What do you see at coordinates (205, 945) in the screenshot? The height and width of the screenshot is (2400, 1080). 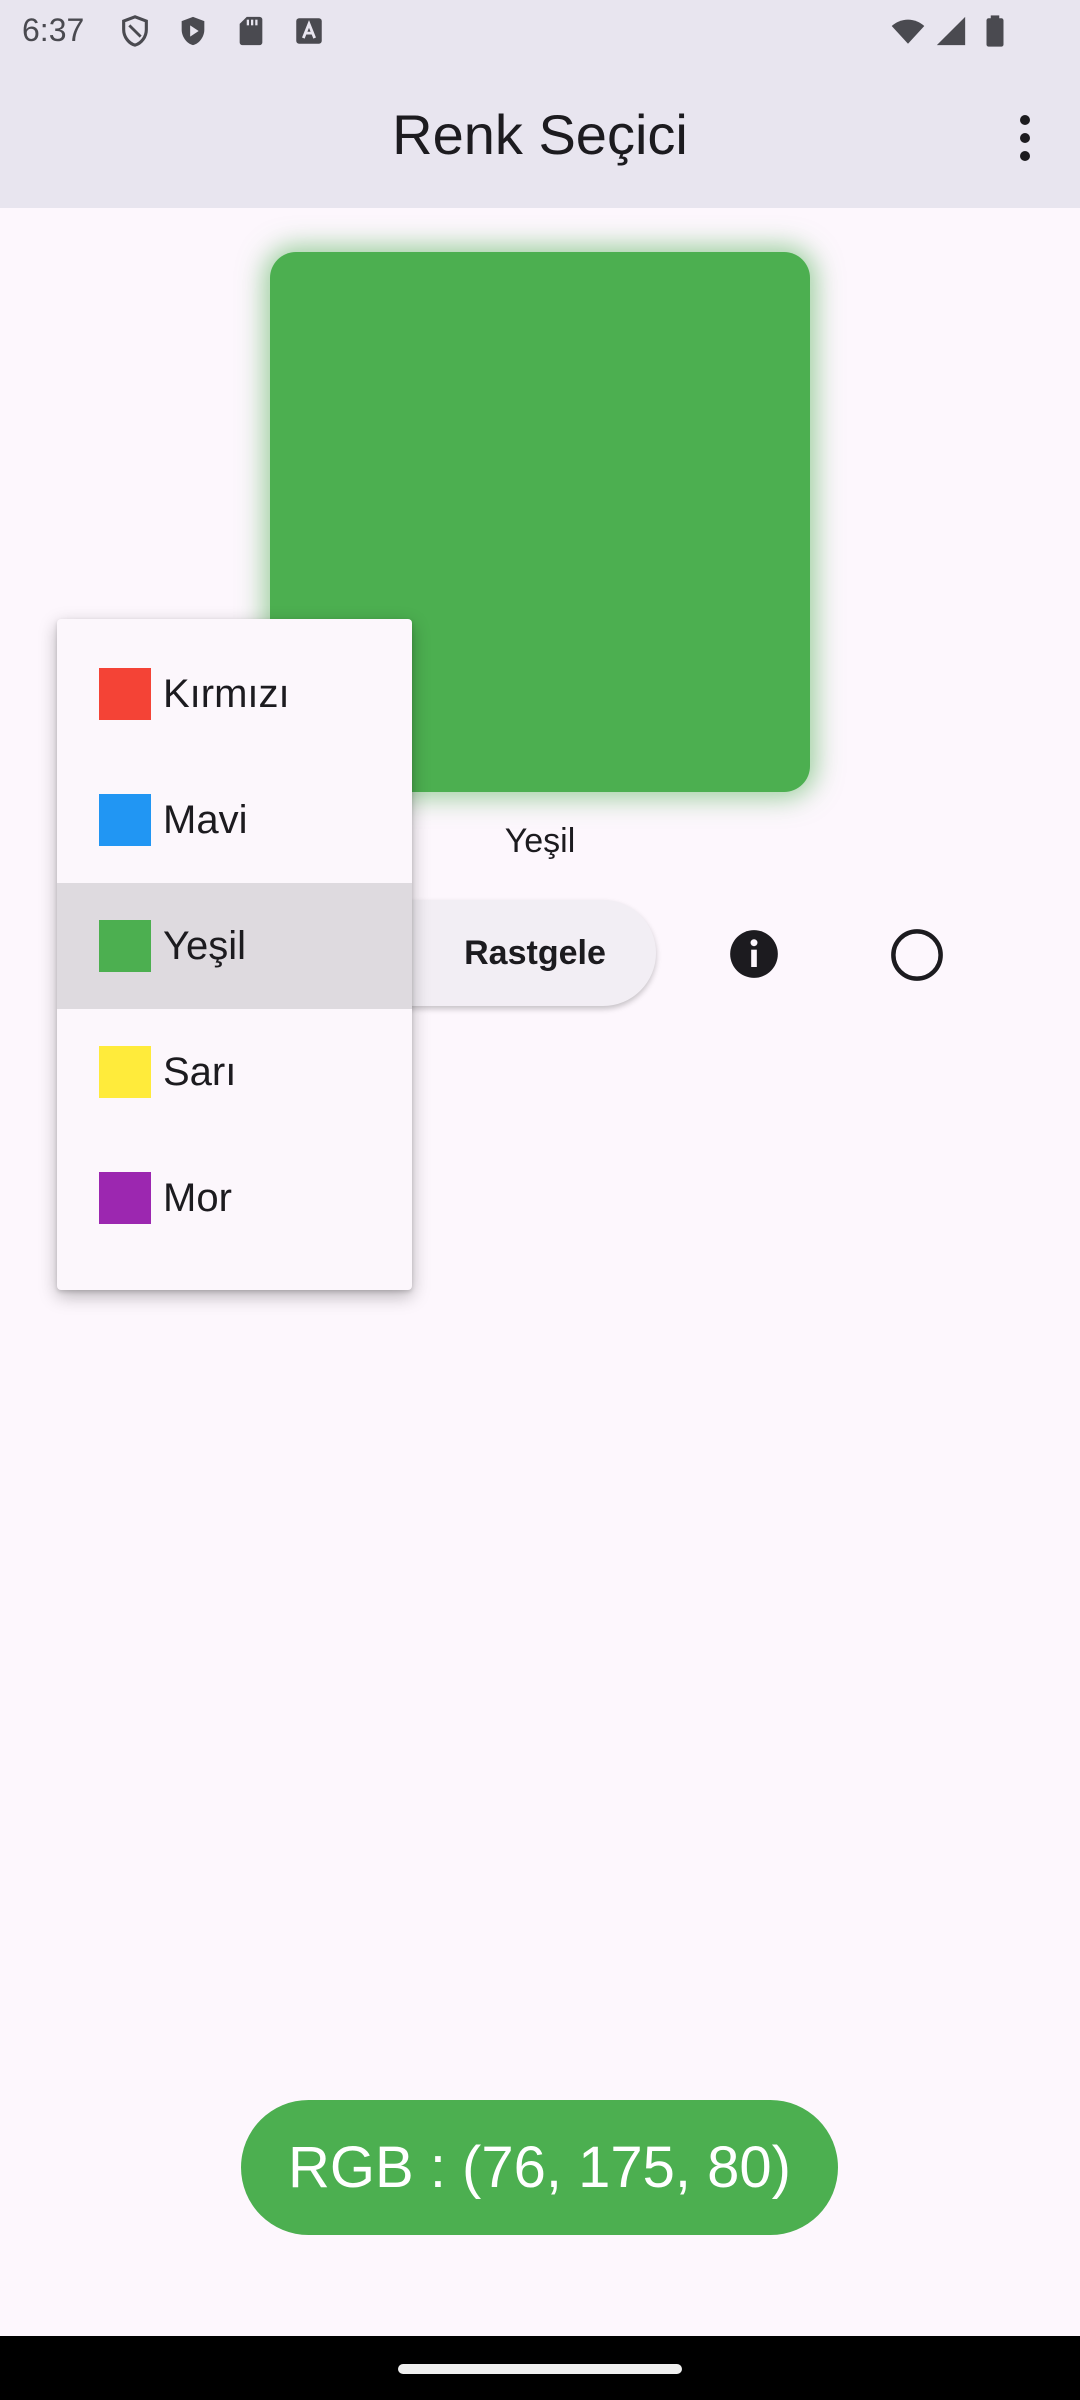 I see `menu-item-label: Yeşil` at bounding box center [205, 945].